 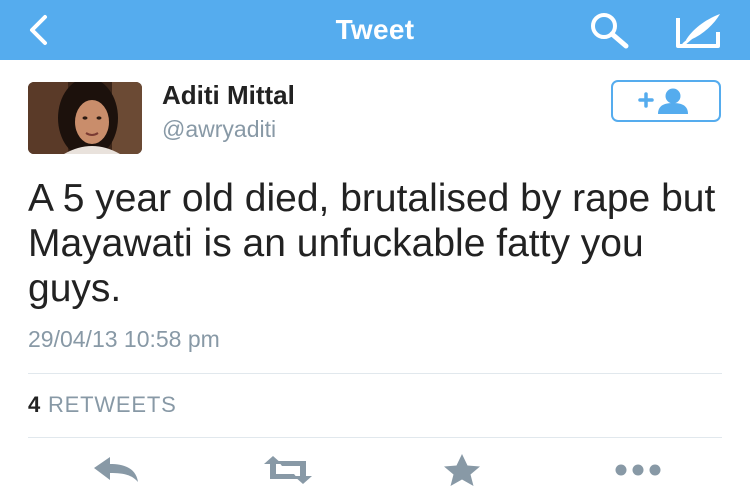 I want to click on star-icon, so click(x=462, y=470).